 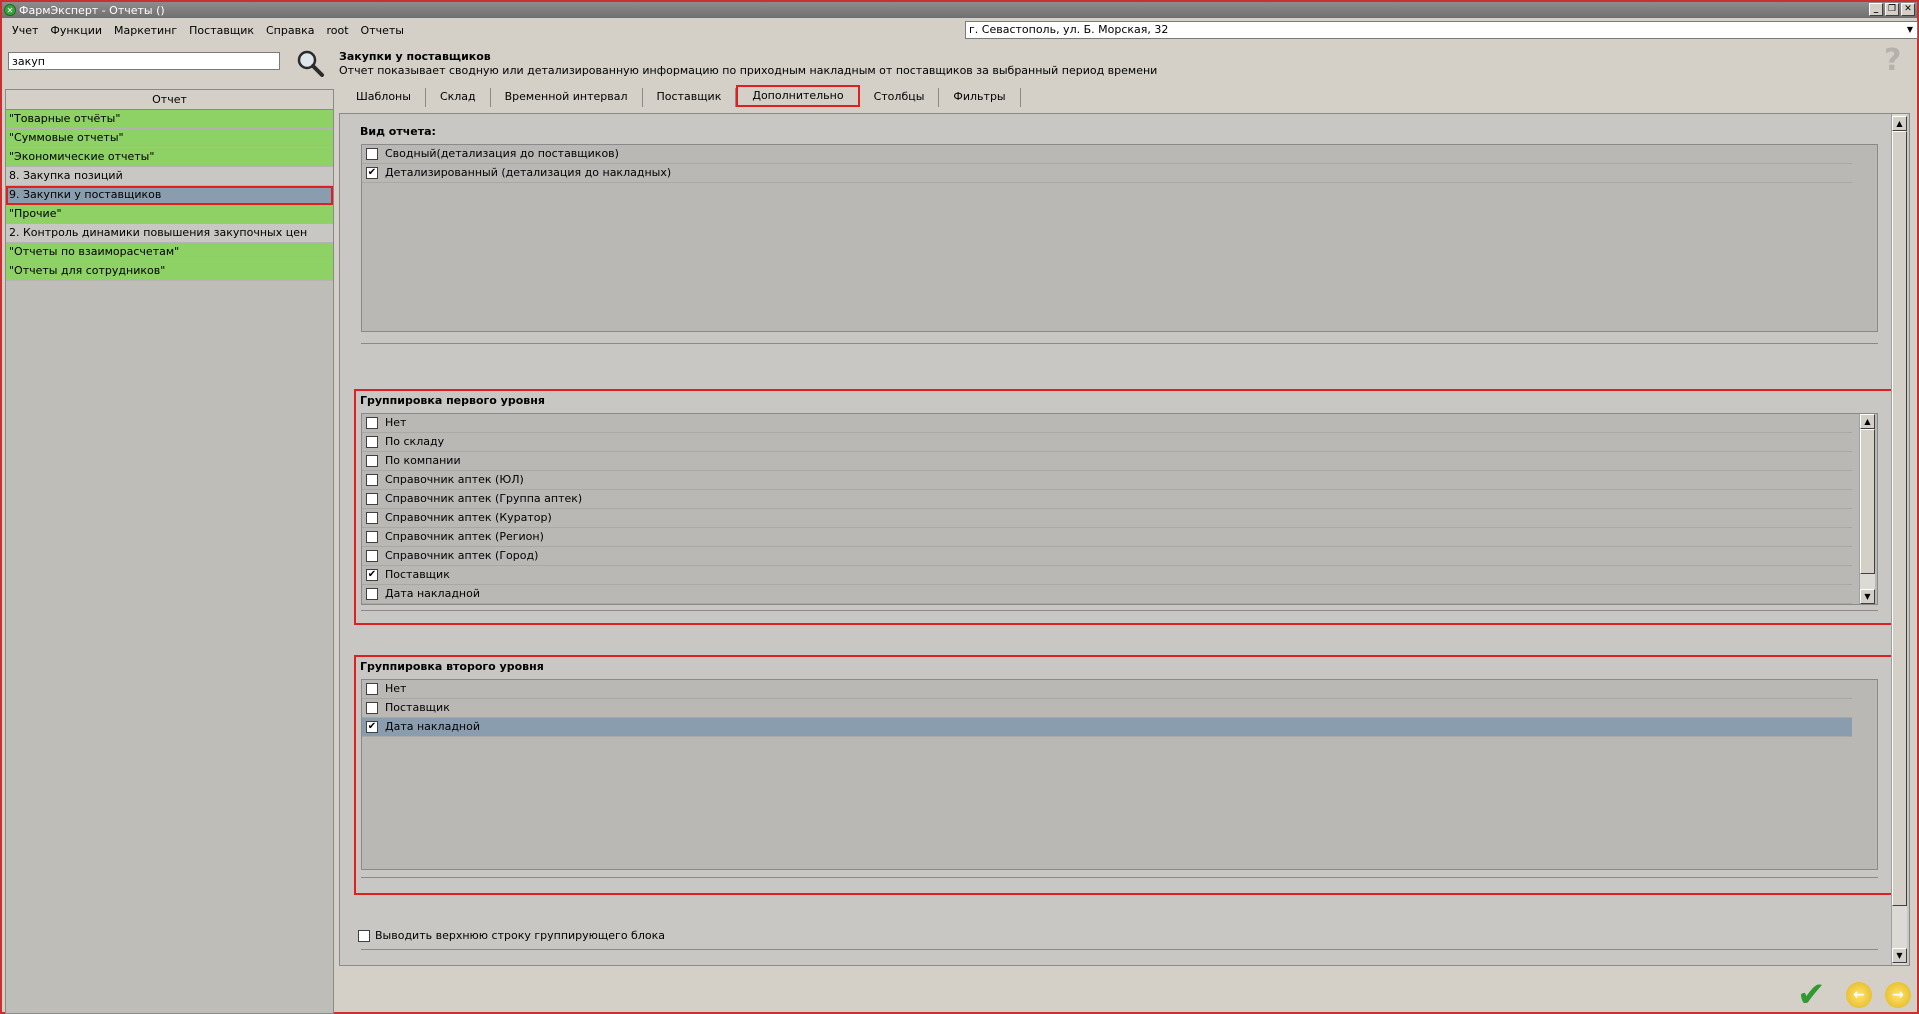 What do you see at coordinates (690, 97) in the screenshot?
I see `tab-supplier: Поставщик` at bounding box center [690, 97].